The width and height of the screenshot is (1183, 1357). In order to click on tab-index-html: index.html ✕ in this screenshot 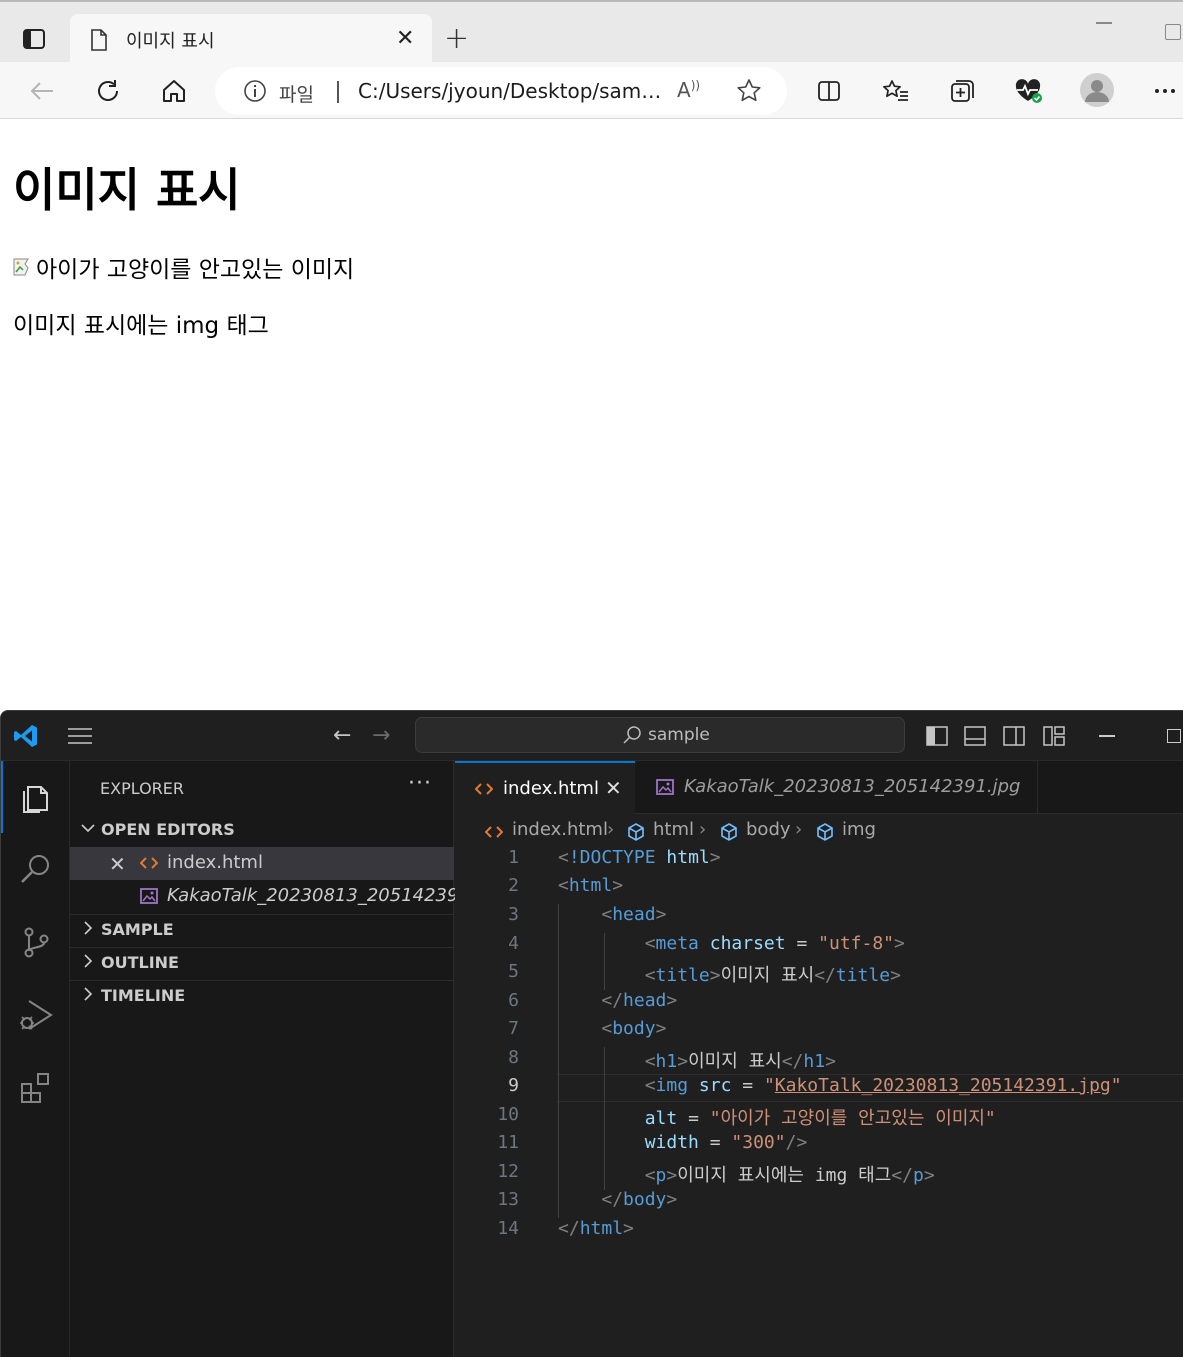, I will do `click(545, 787)`.